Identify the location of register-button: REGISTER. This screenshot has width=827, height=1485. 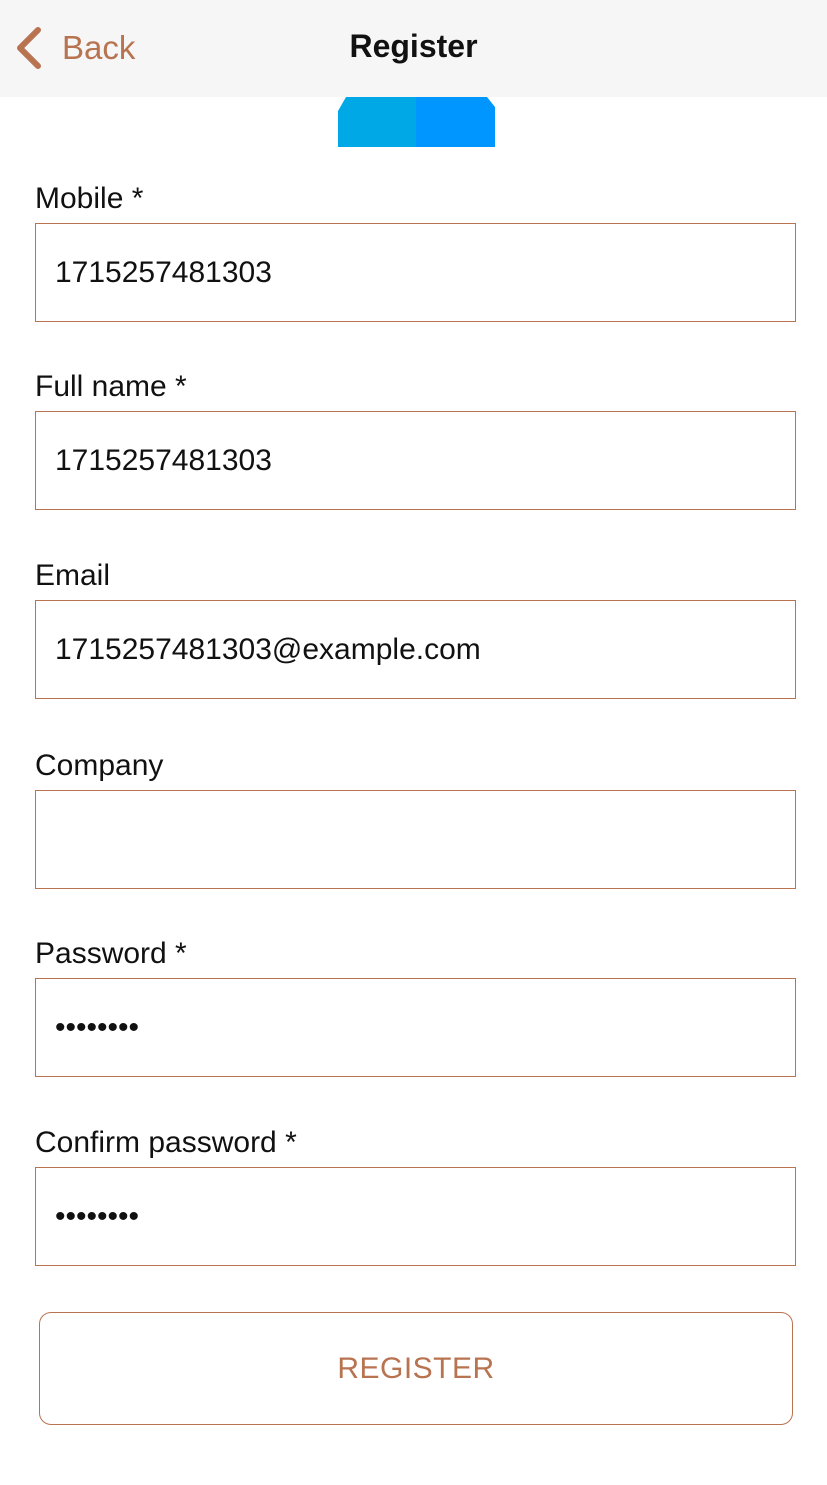
(416, 1368).